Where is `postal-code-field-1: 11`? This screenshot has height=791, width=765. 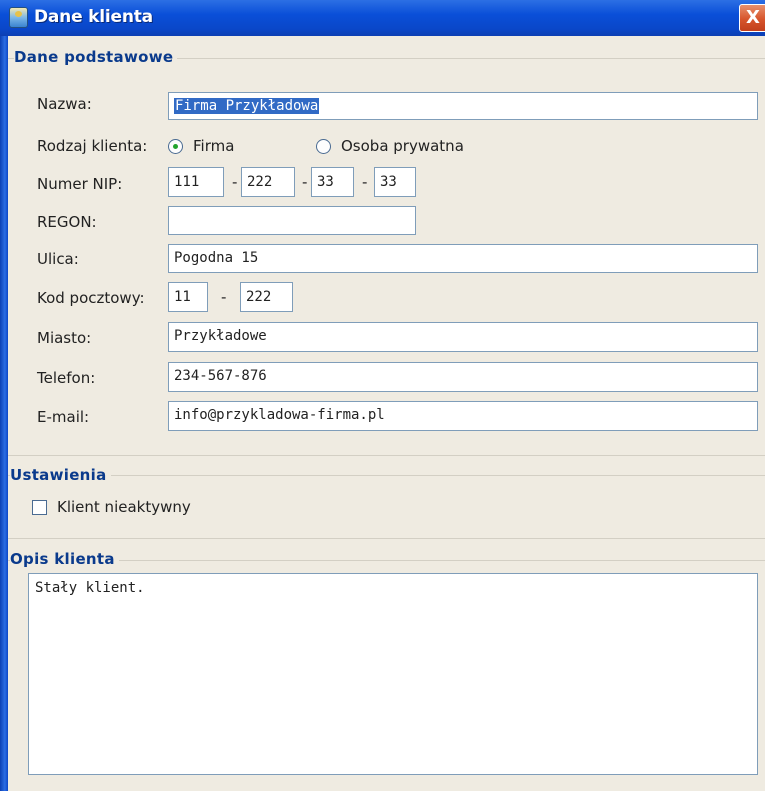
postal-code-field-1: 11 is located at coordinates (188, 297).